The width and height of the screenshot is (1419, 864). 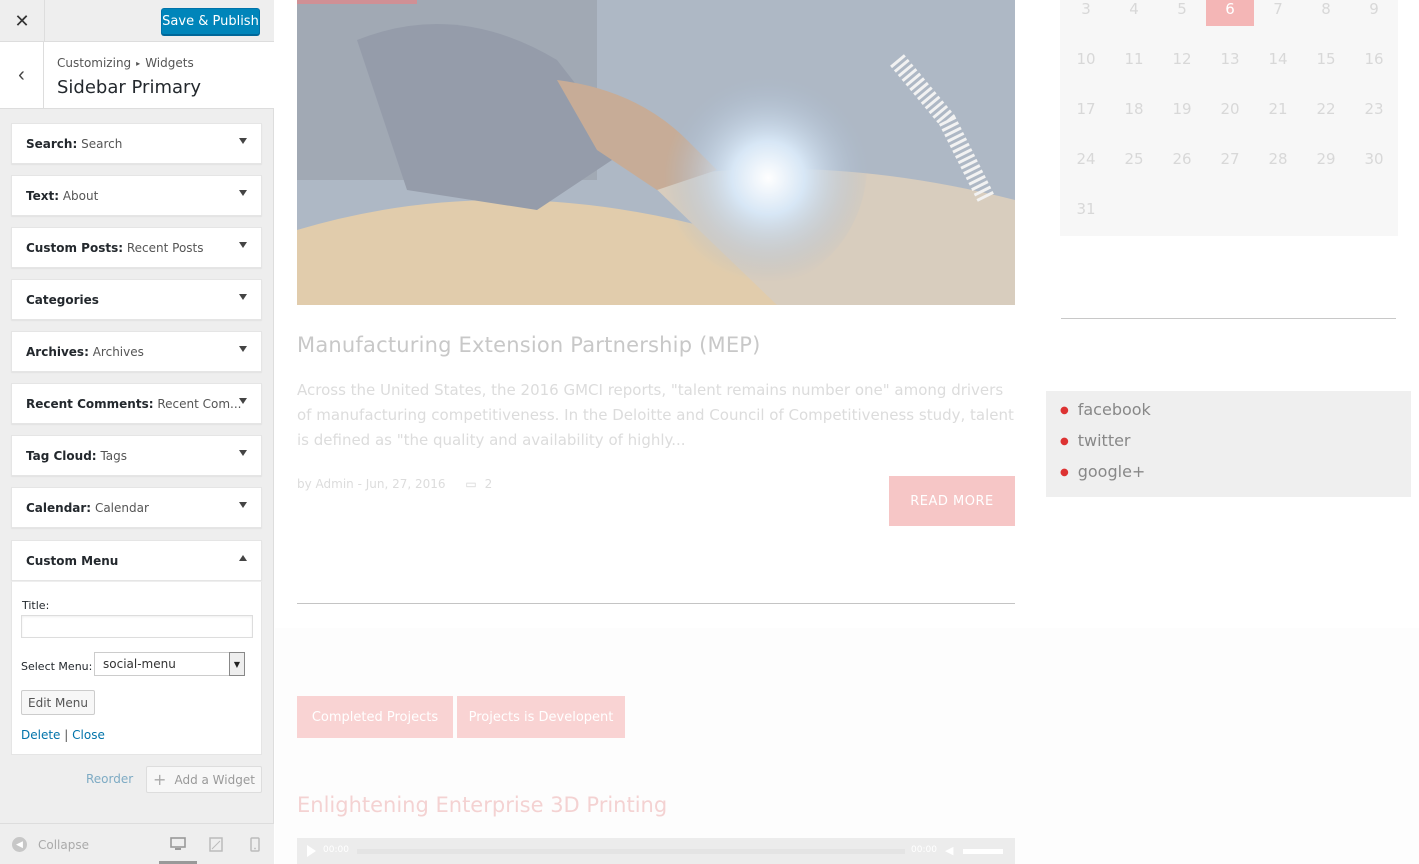 What do you see at coordinates (136, 299) in the screenshot?
I see `widget-categories: Categories` at bounding box center [136, 299].